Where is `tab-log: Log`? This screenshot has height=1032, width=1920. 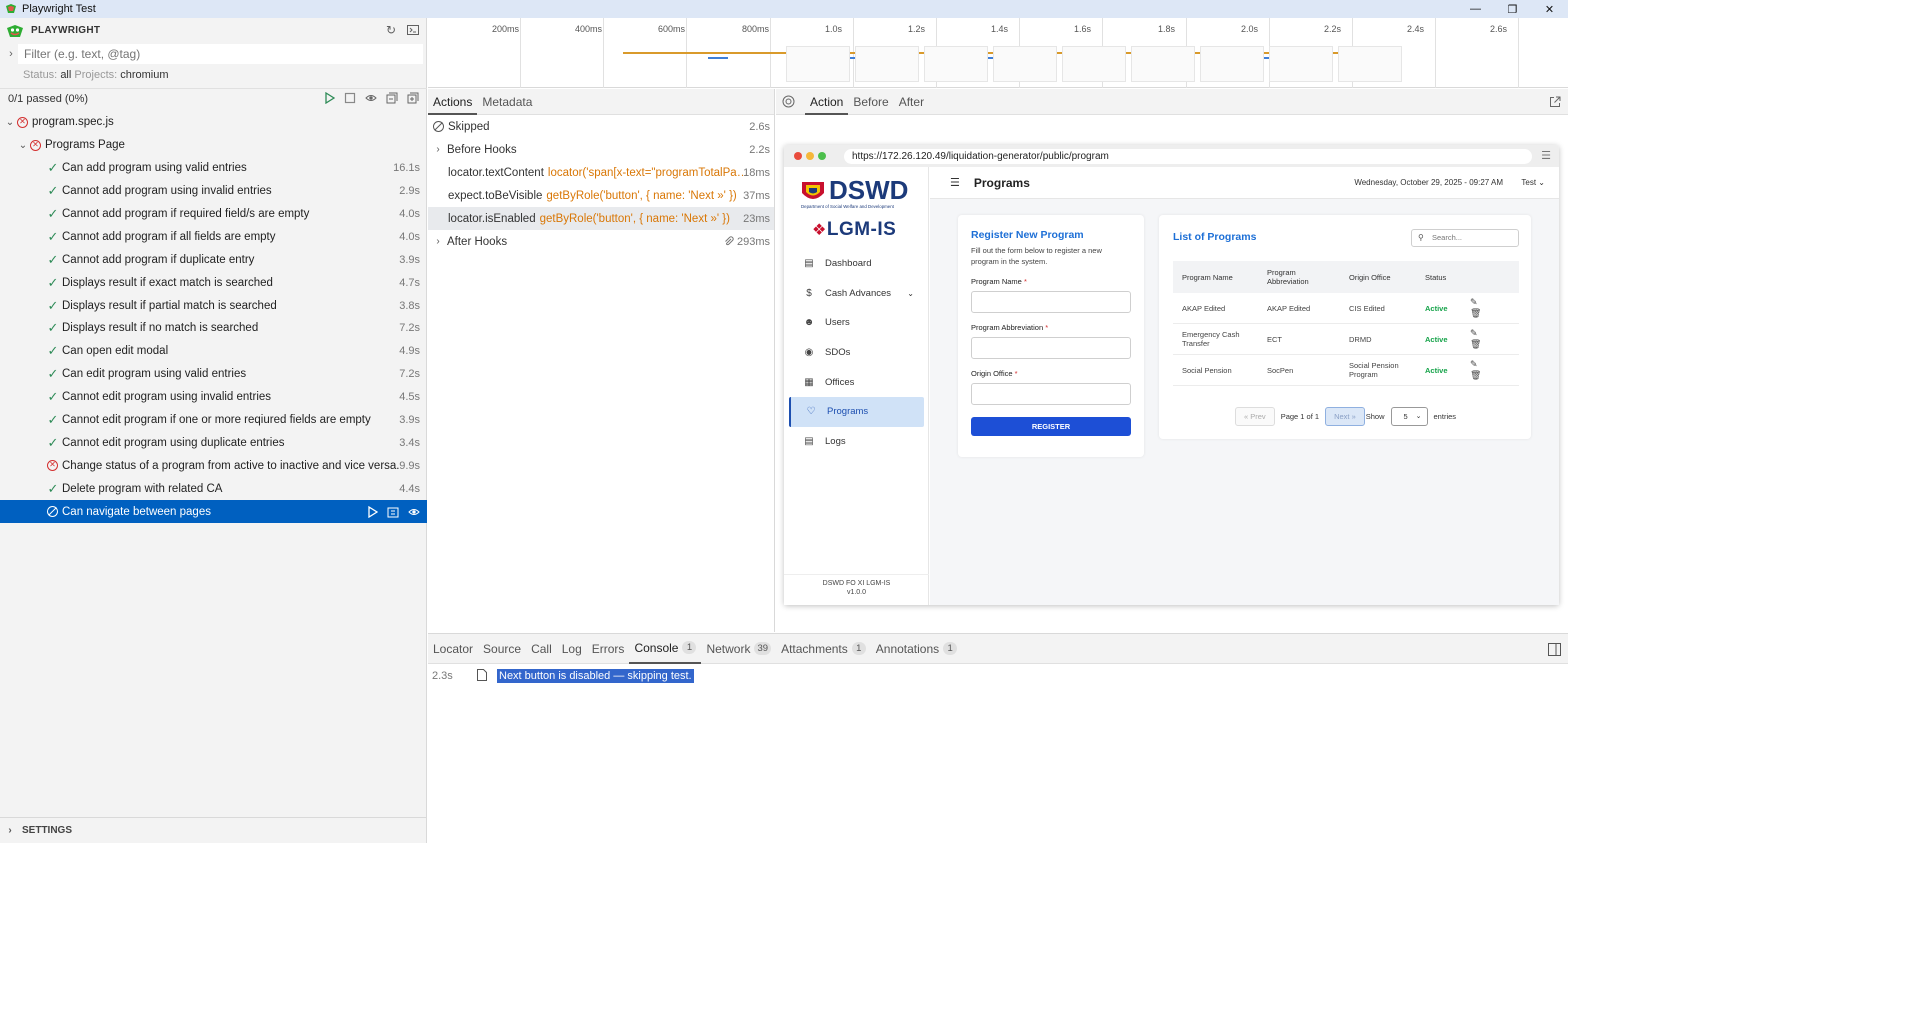
tab-log: Log is located at coordinates (572, 649).